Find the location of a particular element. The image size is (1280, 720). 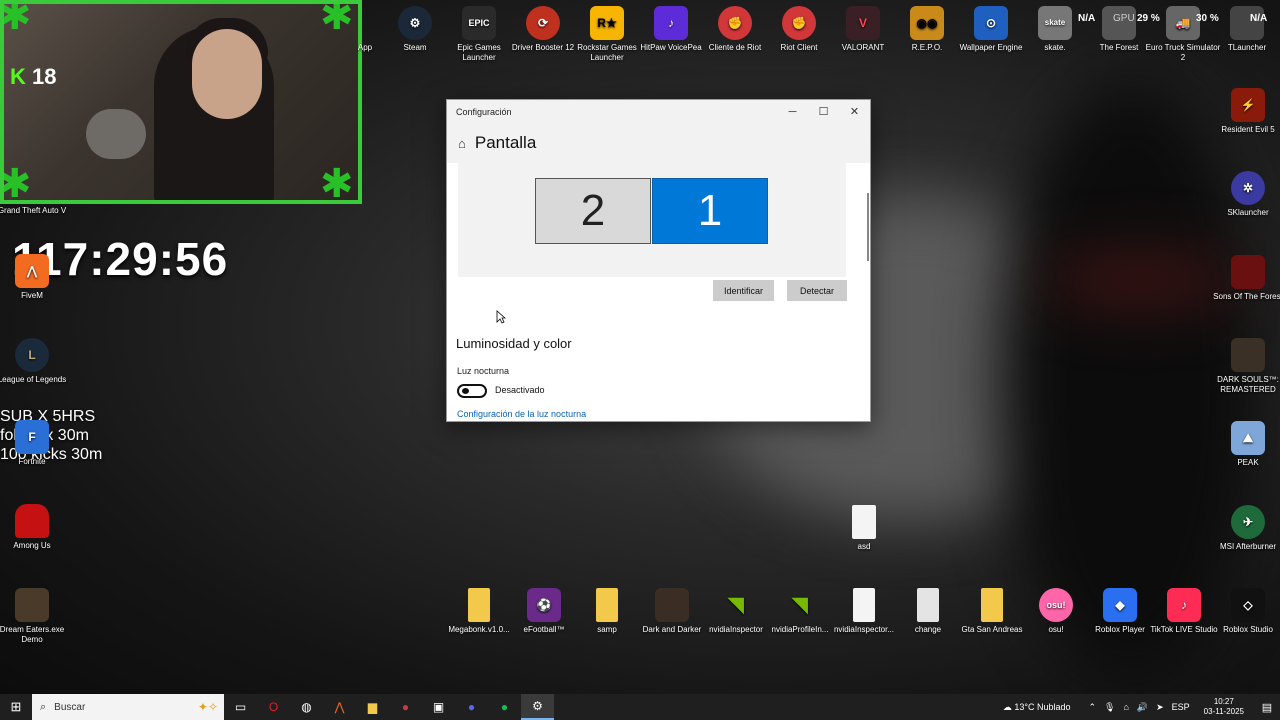

search-icon: ⌕ is located at coordinates (43, 706).